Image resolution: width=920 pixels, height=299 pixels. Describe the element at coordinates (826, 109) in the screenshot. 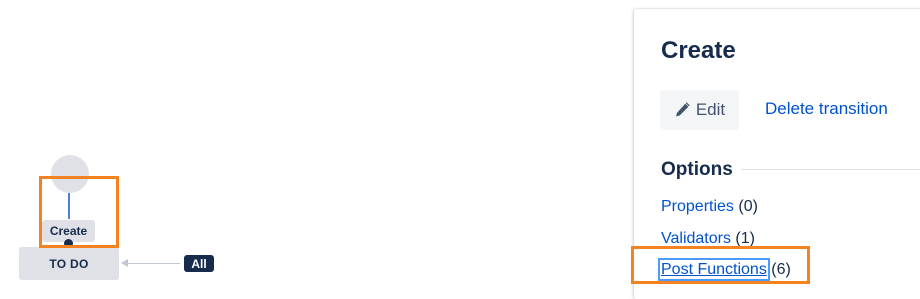

I see `delete-transition-link: Delete transition` at that location.